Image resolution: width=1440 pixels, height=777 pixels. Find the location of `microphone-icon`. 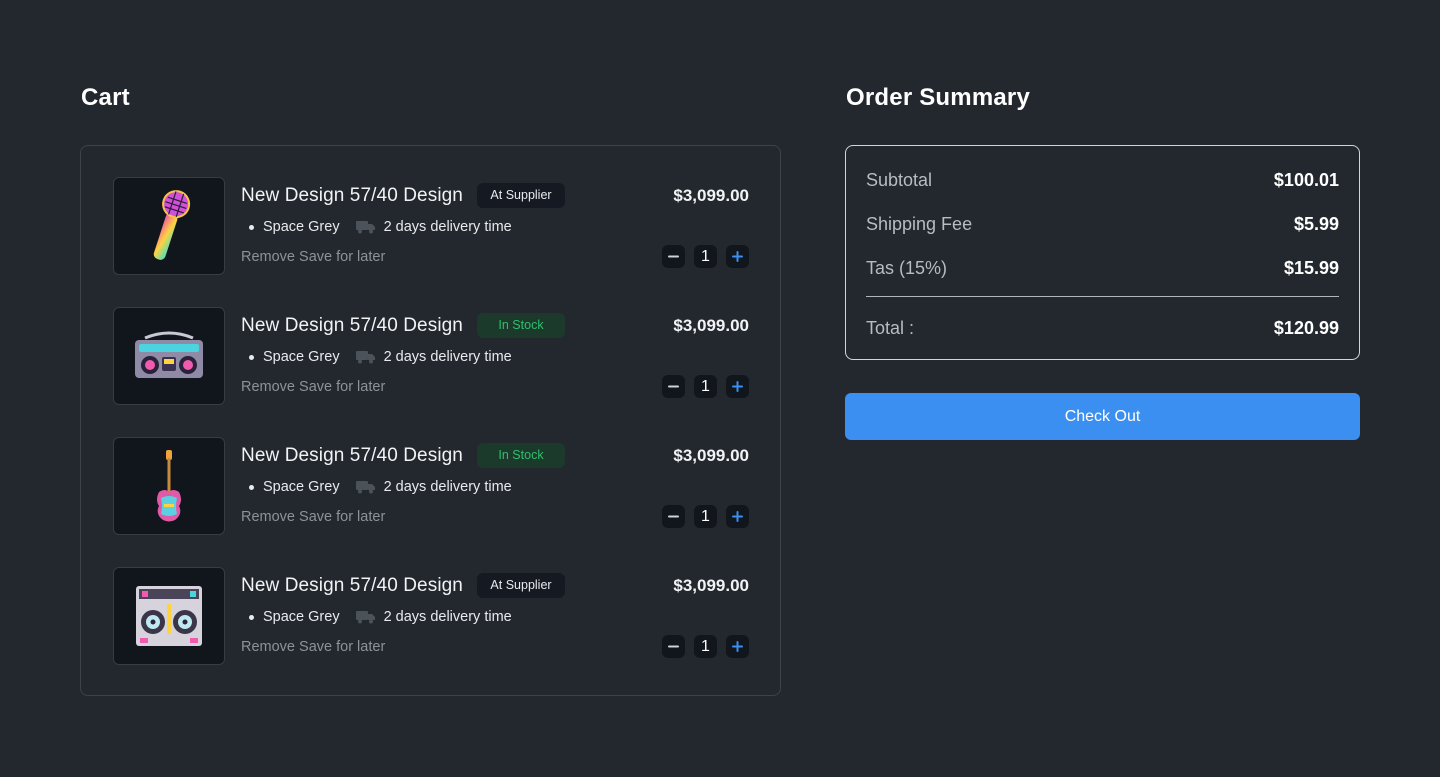

microphone-icon is located at coordinates (172, 225).